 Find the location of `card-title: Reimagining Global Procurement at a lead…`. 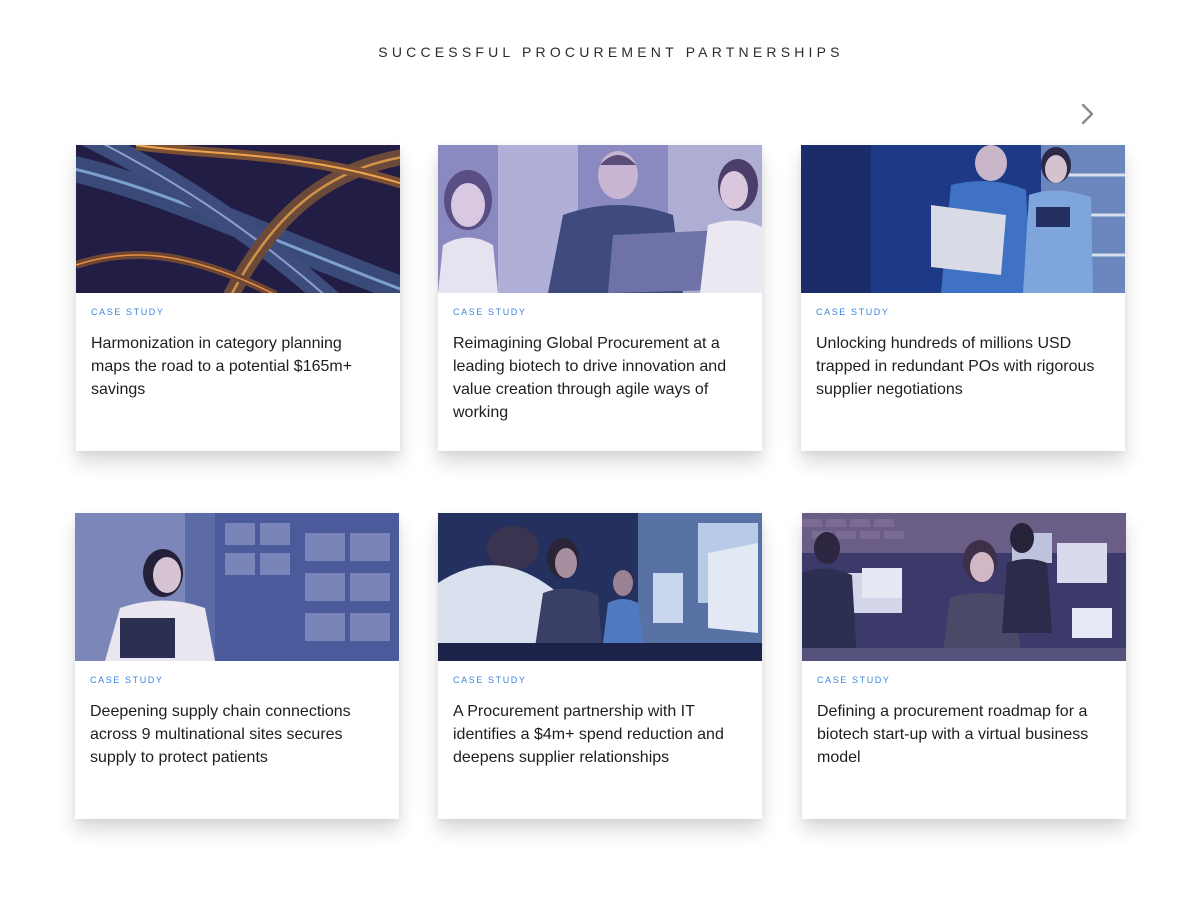

card-title: Reimagining Global Procurement at a lead… is located at coordinates (590, 378).